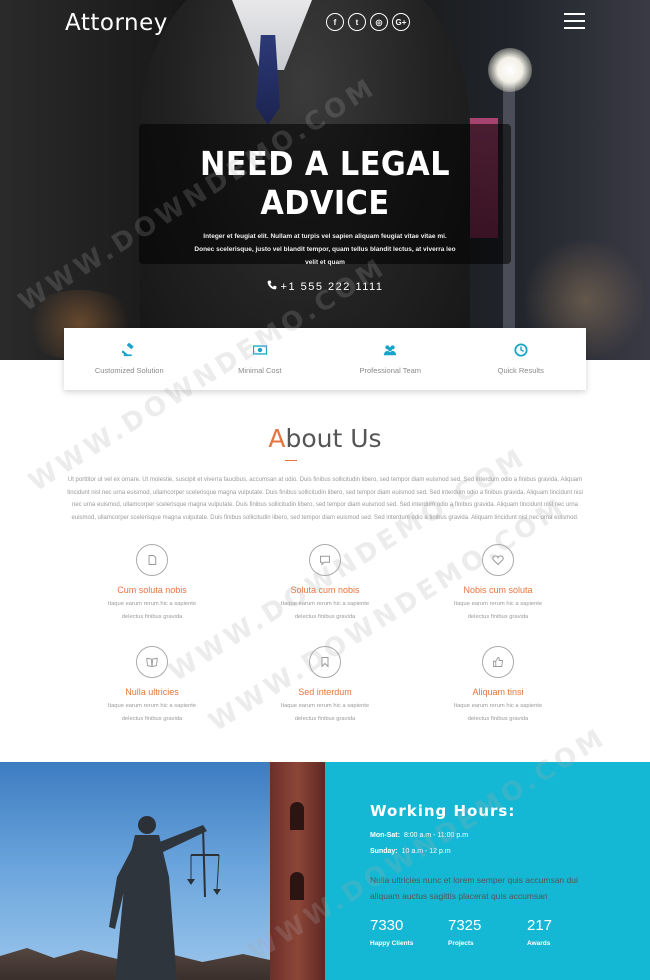  Describe the element at coordinates (521, 350) in the screenshot. I see `clock-icon` at that location.